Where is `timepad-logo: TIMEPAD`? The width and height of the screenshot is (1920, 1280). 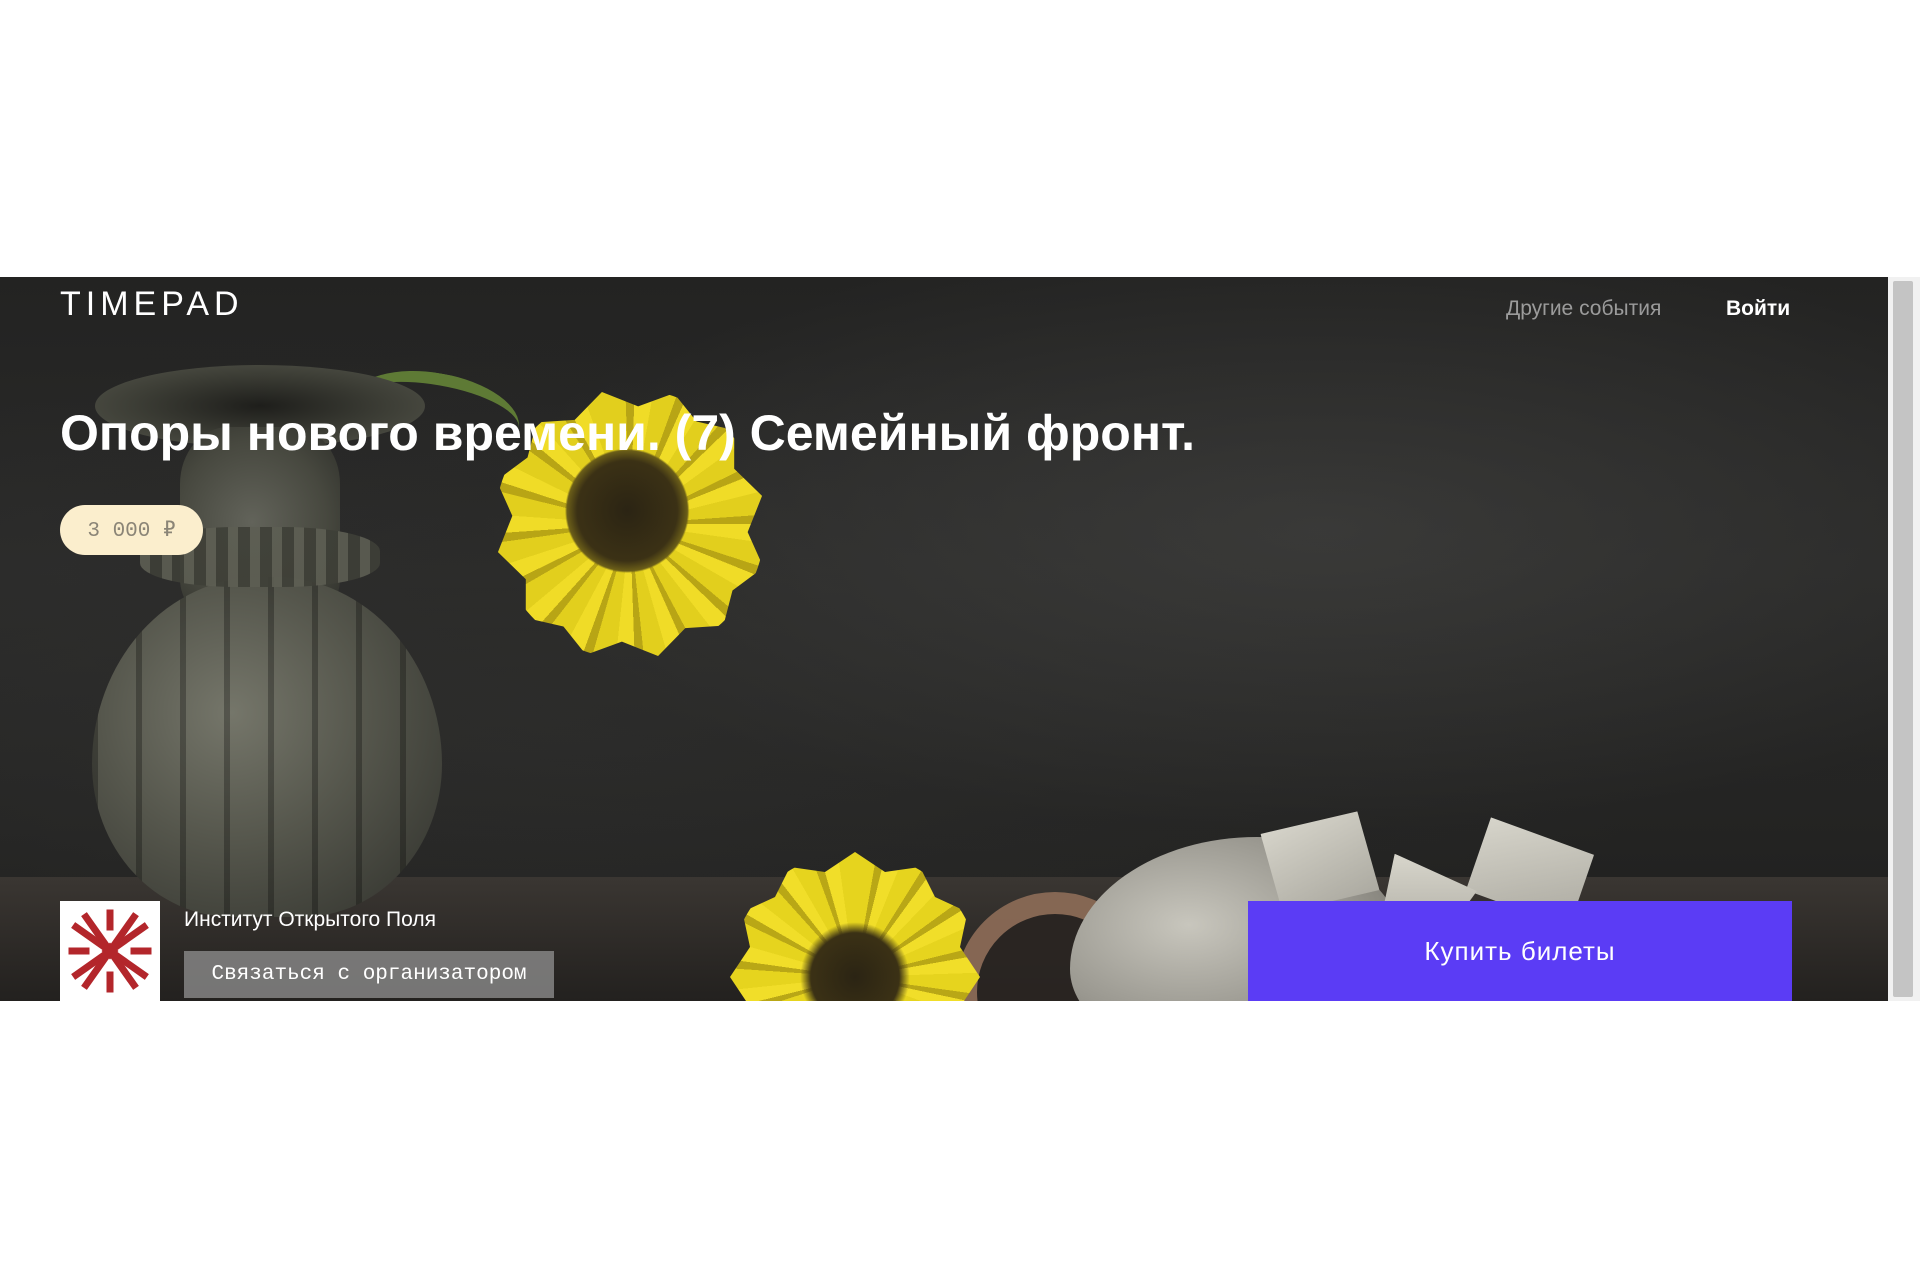
timepad-logo: TIMEPAD is located at coordinates (152, 304).